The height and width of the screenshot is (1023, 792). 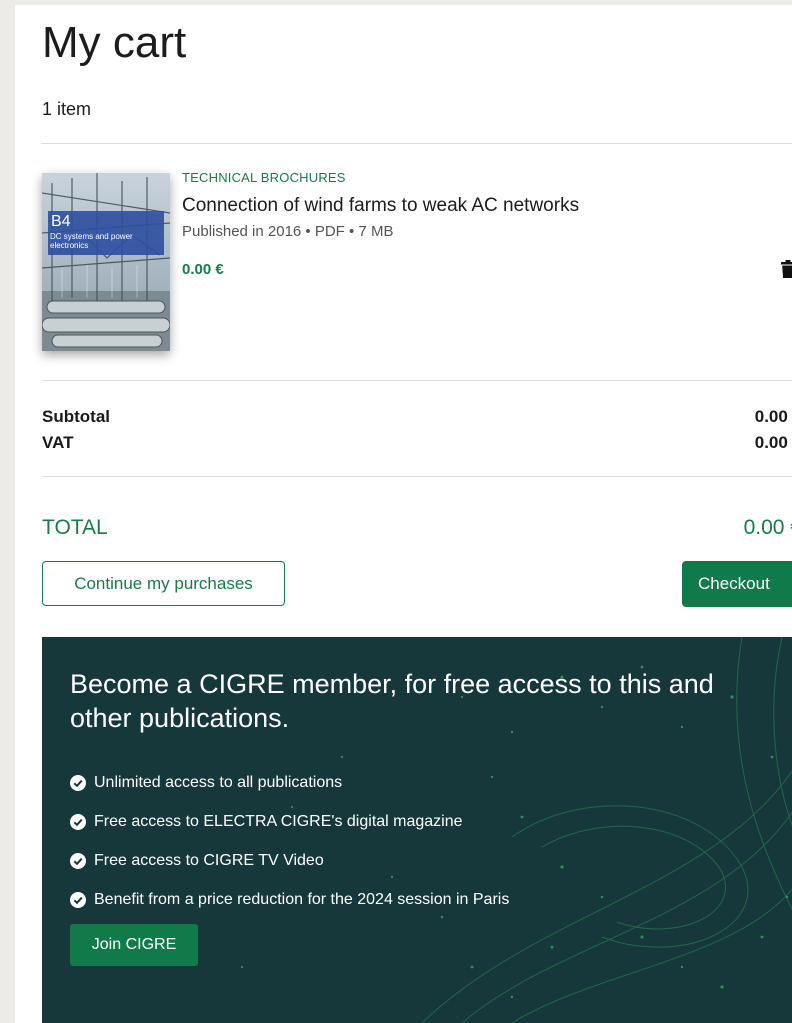 I want to click on product-category: TECHNICAL BROCHURES, so click(x=264, y=177).